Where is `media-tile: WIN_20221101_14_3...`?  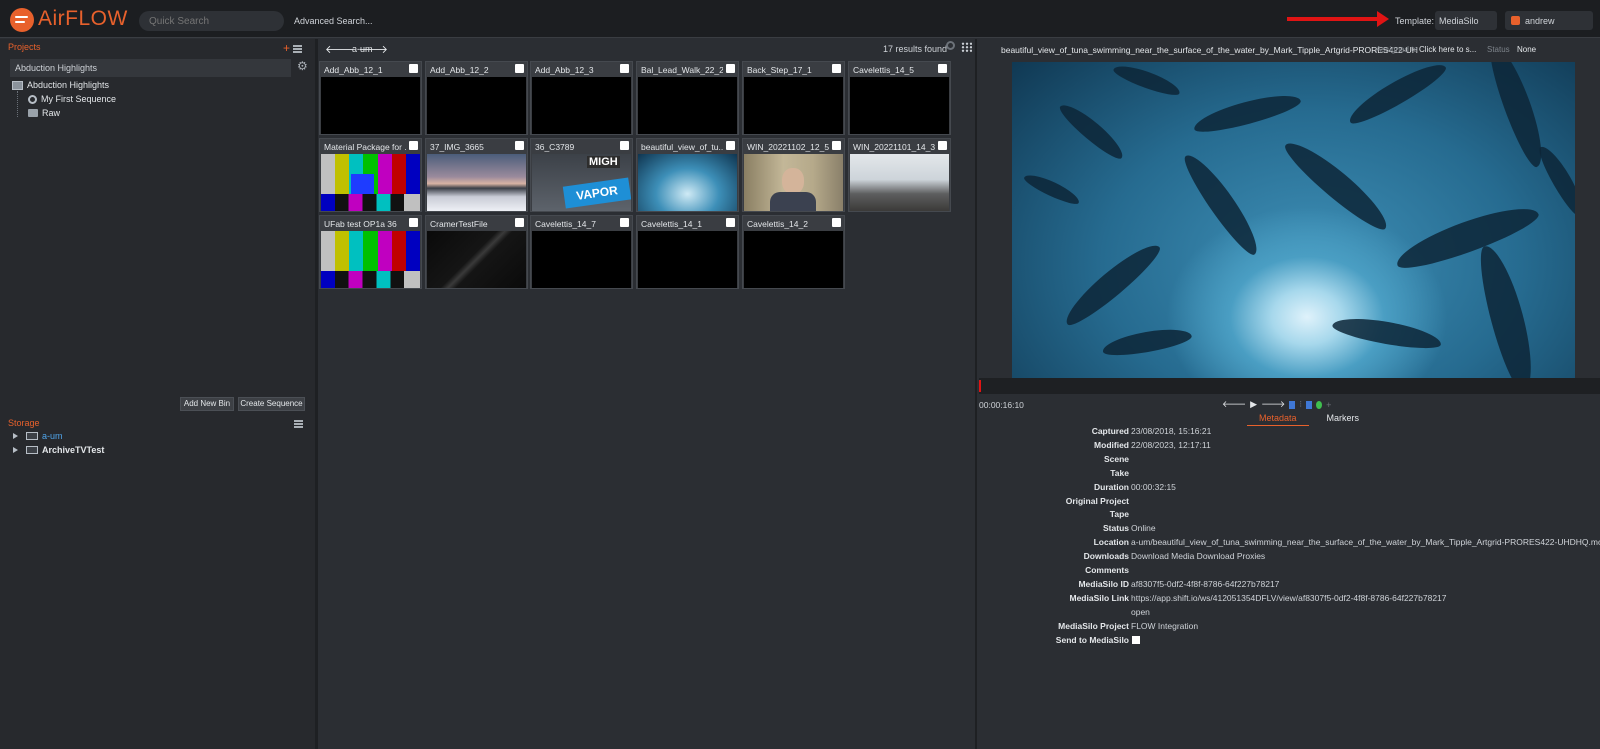 media-tile: WIN_20221101_14_3... is located at coordinates (899, 175).